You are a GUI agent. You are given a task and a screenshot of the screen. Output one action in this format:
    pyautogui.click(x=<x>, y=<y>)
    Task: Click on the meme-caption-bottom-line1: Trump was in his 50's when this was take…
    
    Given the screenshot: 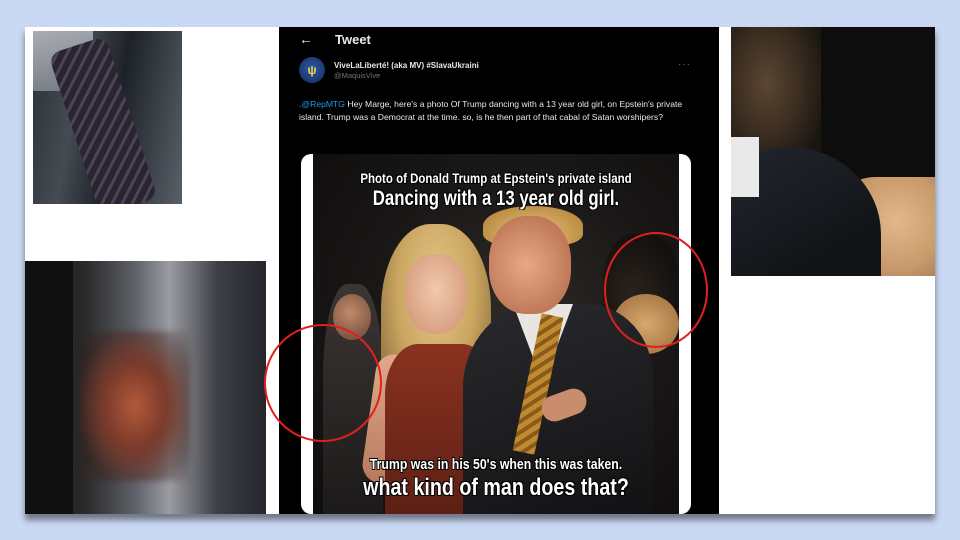 What is the action you would take?
    pyautogui.click(x=496, y=464)
    